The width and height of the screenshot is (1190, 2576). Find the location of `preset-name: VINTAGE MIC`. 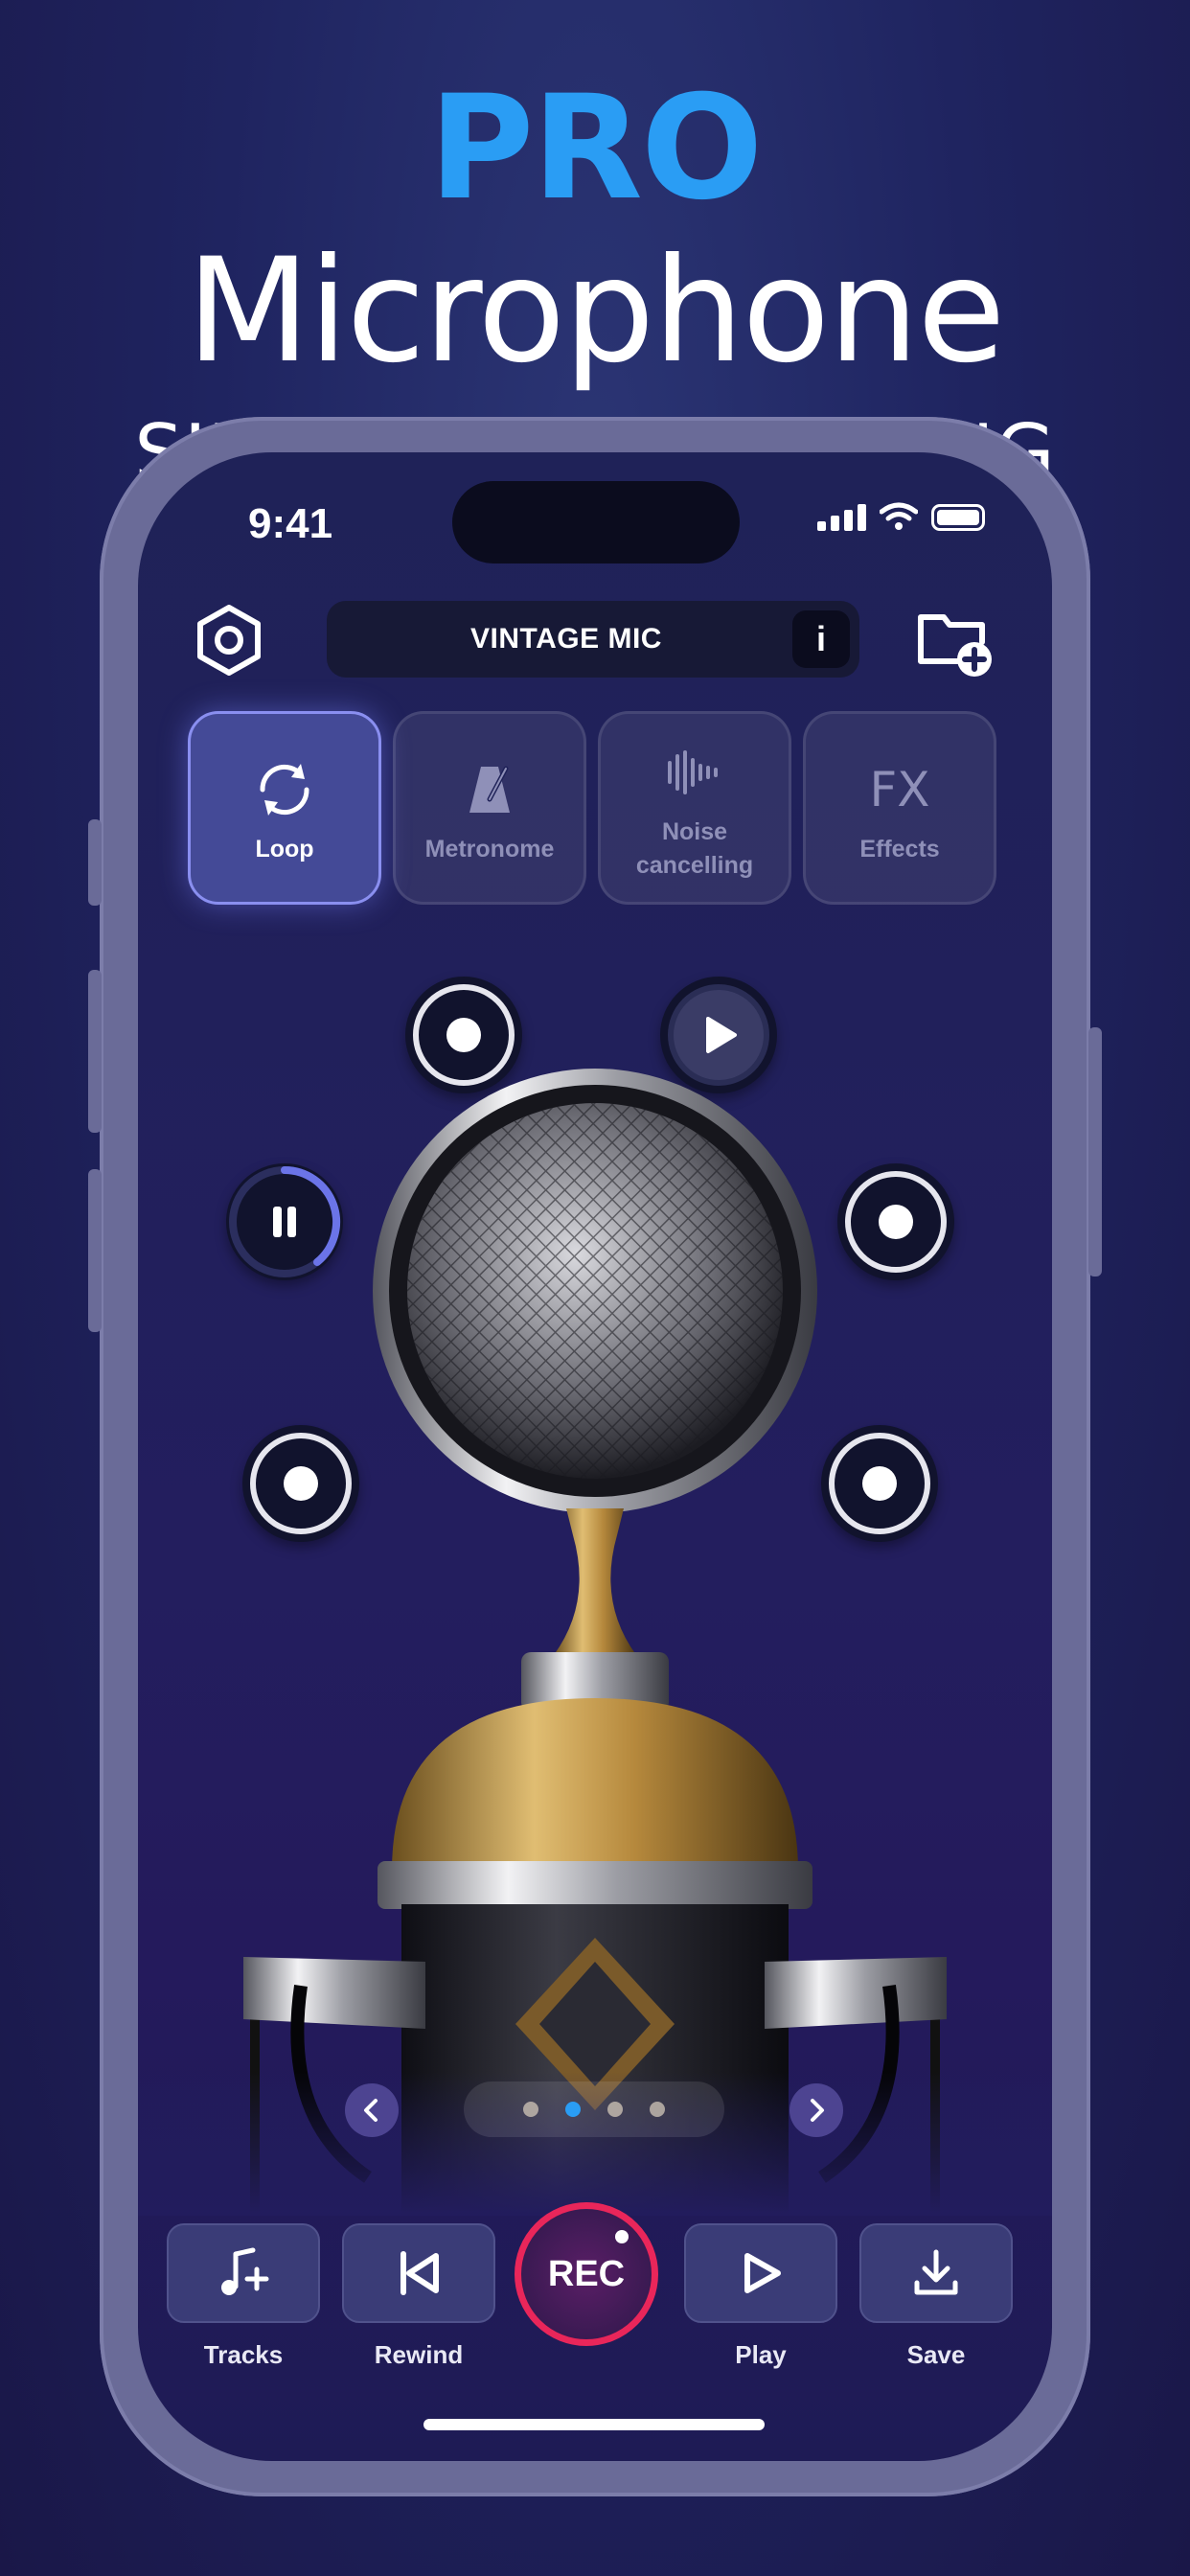

preset-name: VINTAGE MIC is located at coordinates (566, 639).